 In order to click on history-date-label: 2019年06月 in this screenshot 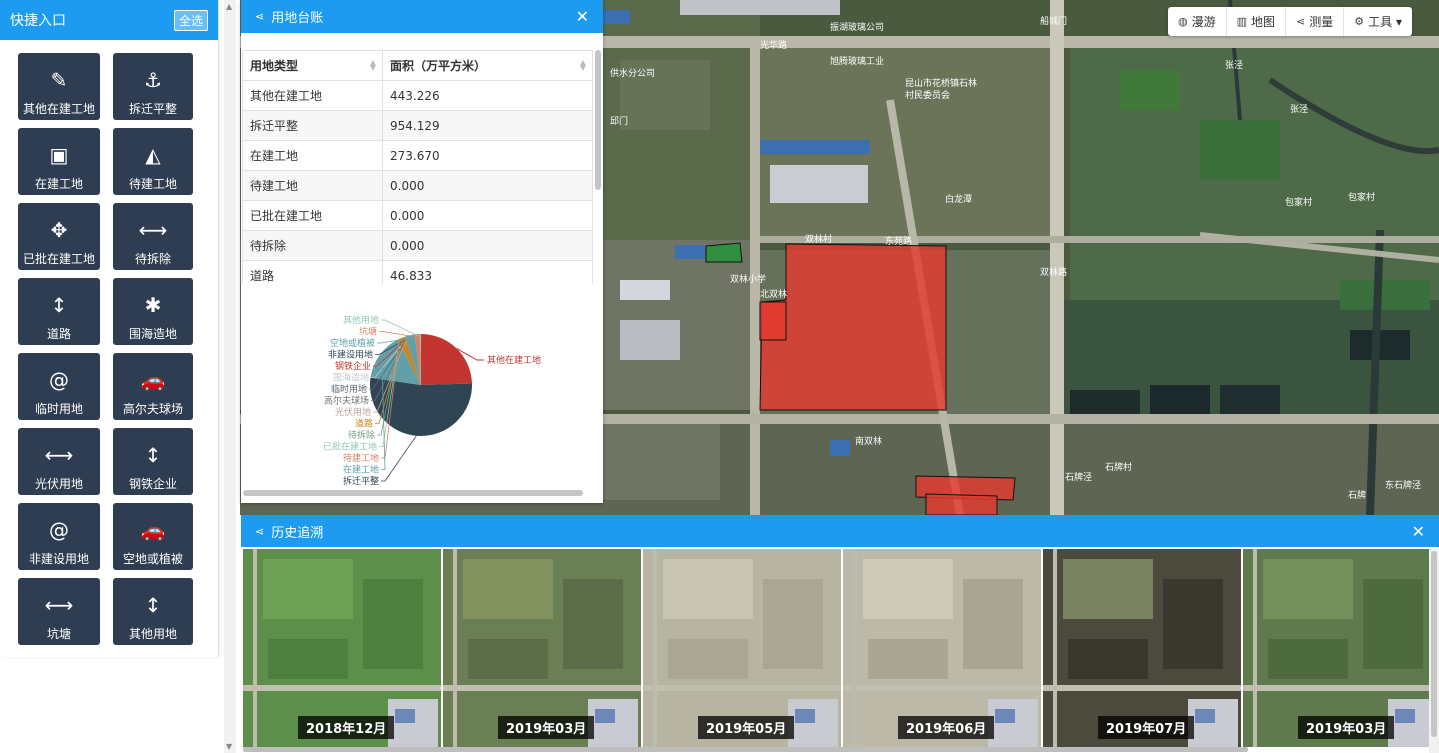, I will do `click(946, 727)`.